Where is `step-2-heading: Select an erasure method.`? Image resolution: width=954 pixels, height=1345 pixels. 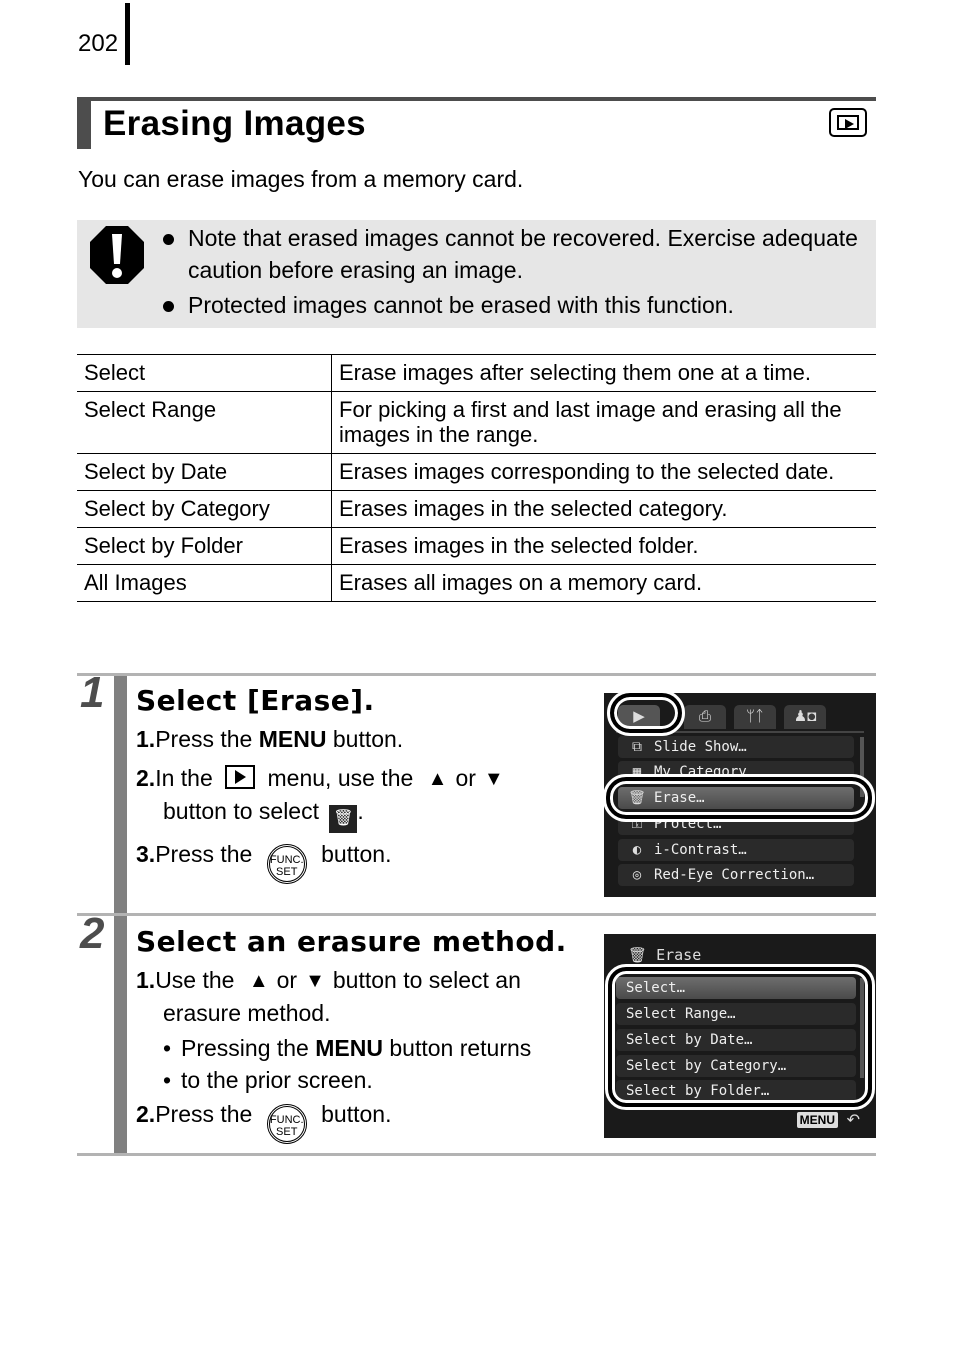 step-2-heading: Select an erasure method. is located at coordinates (351, 941).